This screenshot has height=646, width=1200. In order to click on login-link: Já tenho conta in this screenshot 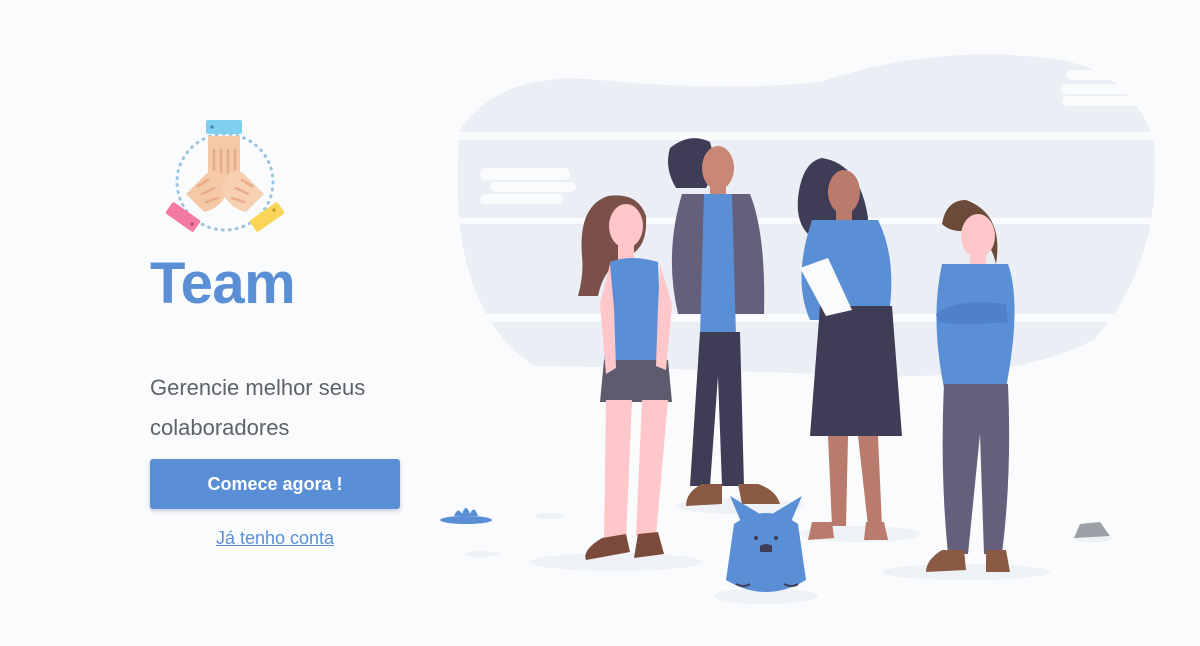, I will do `click(275, 538)`.